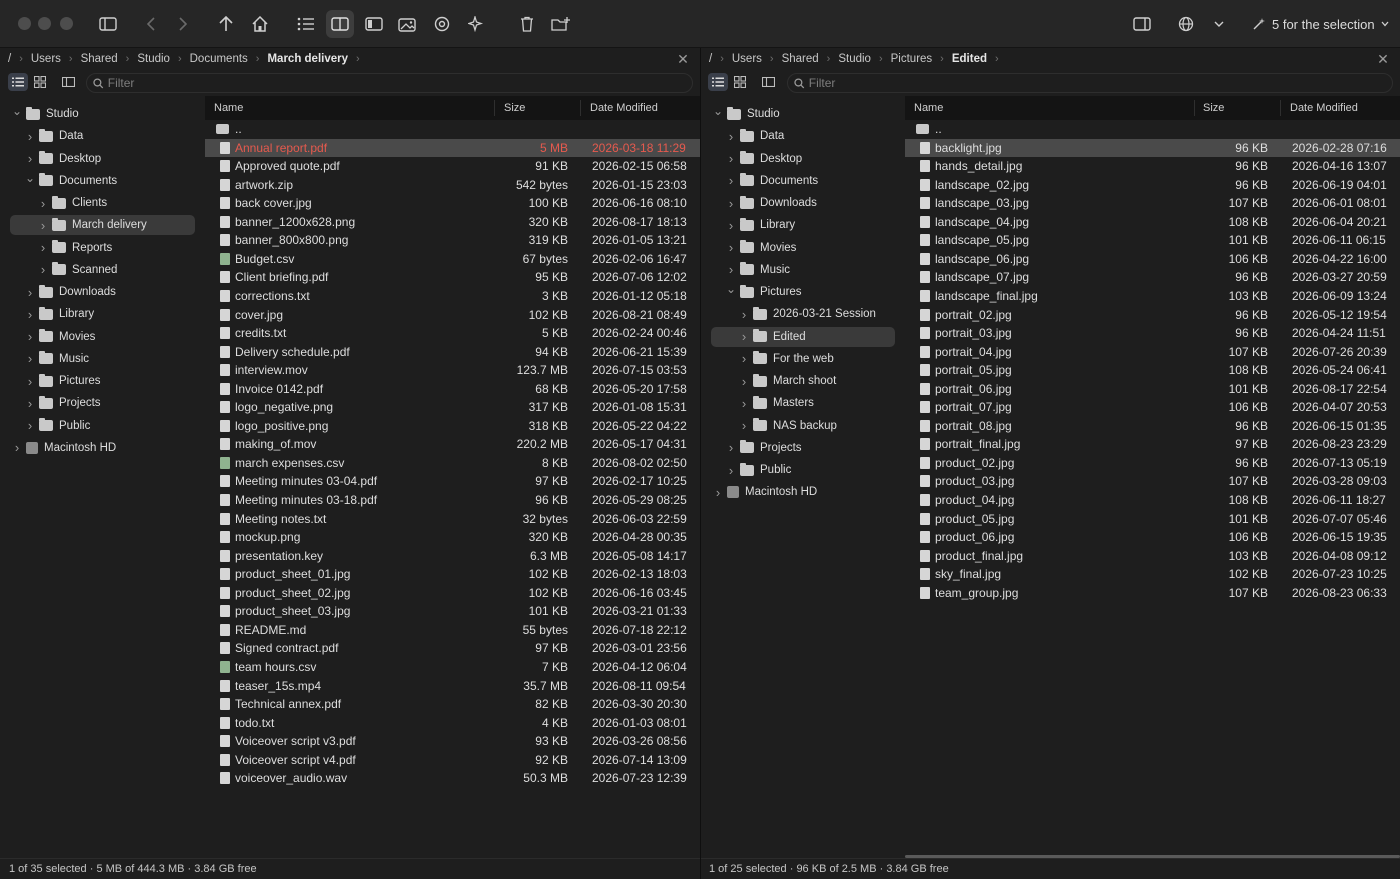  Describe the element at coordinates (452, 704) in the screenshot. I see `file-row: Technical annex.pdf 82 KB 2026-03-30 20:30` at that location.